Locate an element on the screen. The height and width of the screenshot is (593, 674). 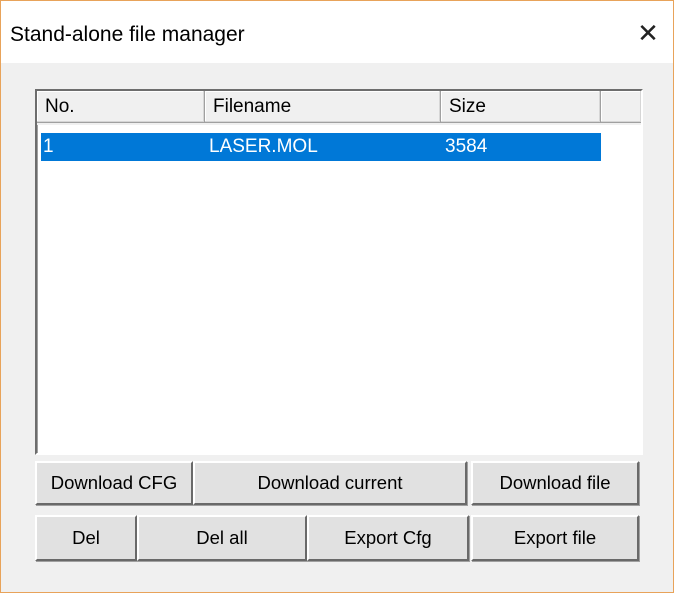
column-header-filename: Filename is located at coordinates (323, 107).